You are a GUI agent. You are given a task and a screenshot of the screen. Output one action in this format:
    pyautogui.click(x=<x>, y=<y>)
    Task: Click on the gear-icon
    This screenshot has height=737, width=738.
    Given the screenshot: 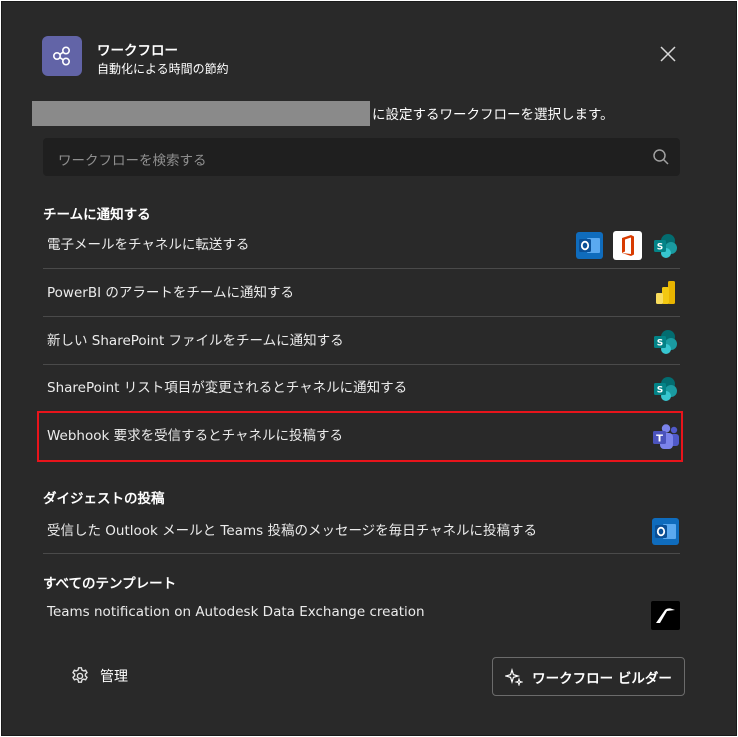 What is the action you would take?
    pyautogui.click(x=80, y=675)
    